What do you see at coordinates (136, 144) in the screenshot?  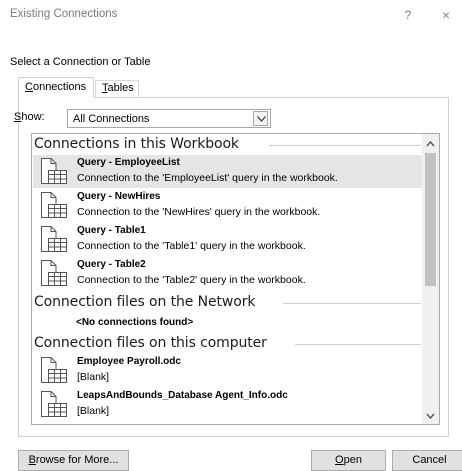 I see `section-header-workbook: Connections in this Workbook` at bounding box center [136, 144].